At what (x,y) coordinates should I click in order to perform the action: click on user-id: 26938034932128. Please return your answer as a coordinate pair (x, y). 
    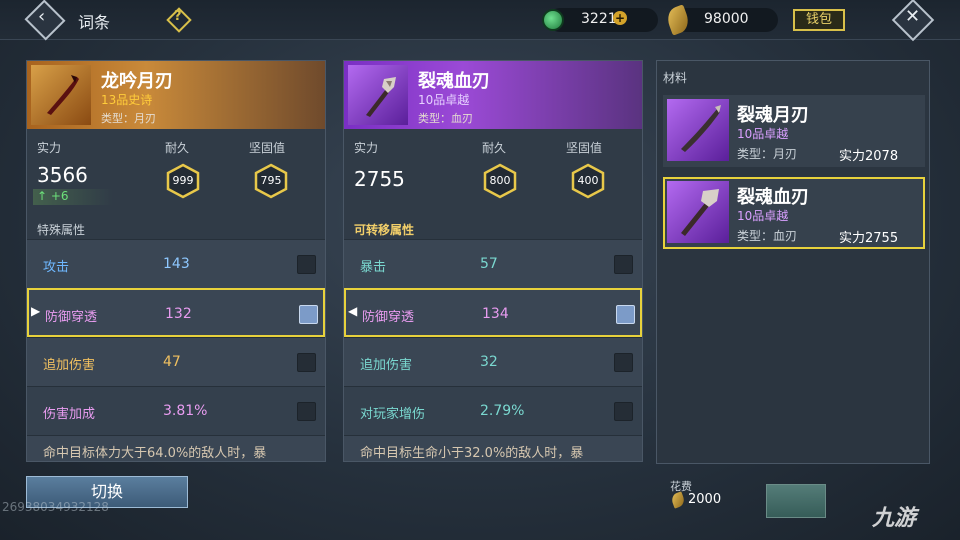
    Looking at the image, I should click on (55, 507).